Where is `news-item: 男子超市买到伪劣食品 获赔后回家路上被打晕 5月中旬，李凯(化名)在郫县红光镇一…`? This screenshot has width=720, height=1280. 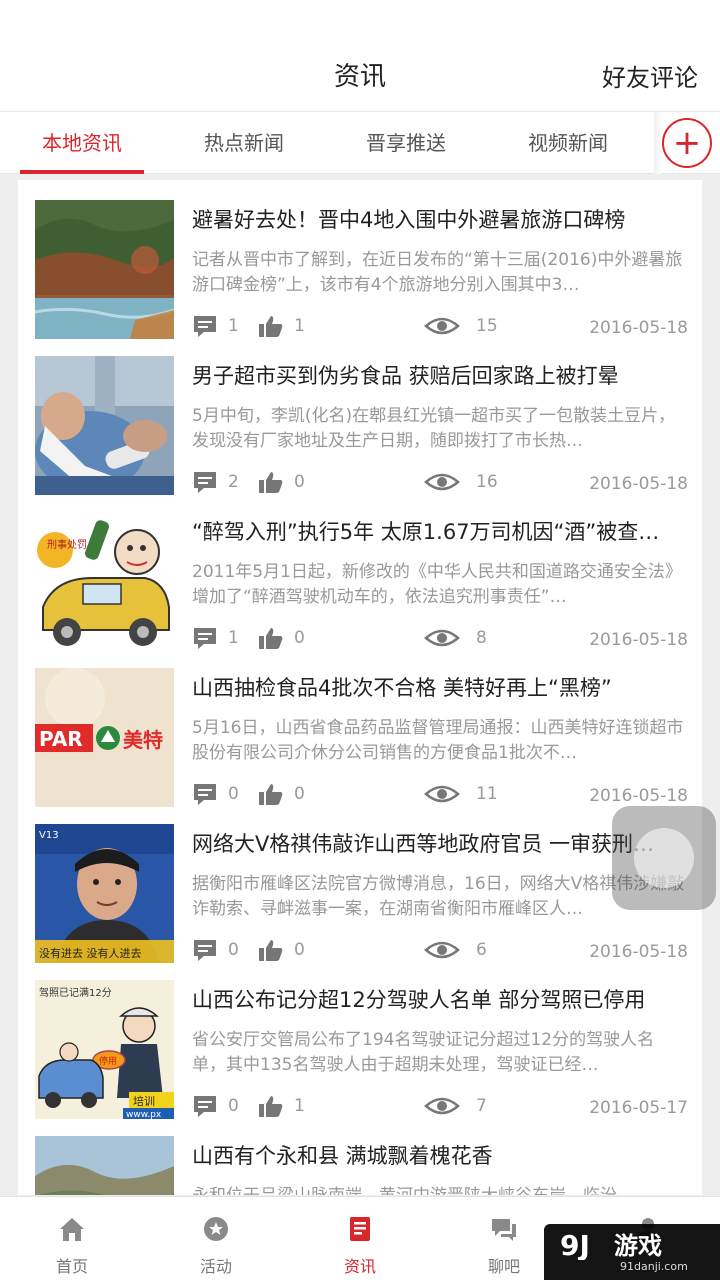
news-item: 男子超市买到伪劣食品 获赔后回家路上被打晕 5月中旬，李凯(化名)在郫县红光镇一… is located at coordinates (360, 415).